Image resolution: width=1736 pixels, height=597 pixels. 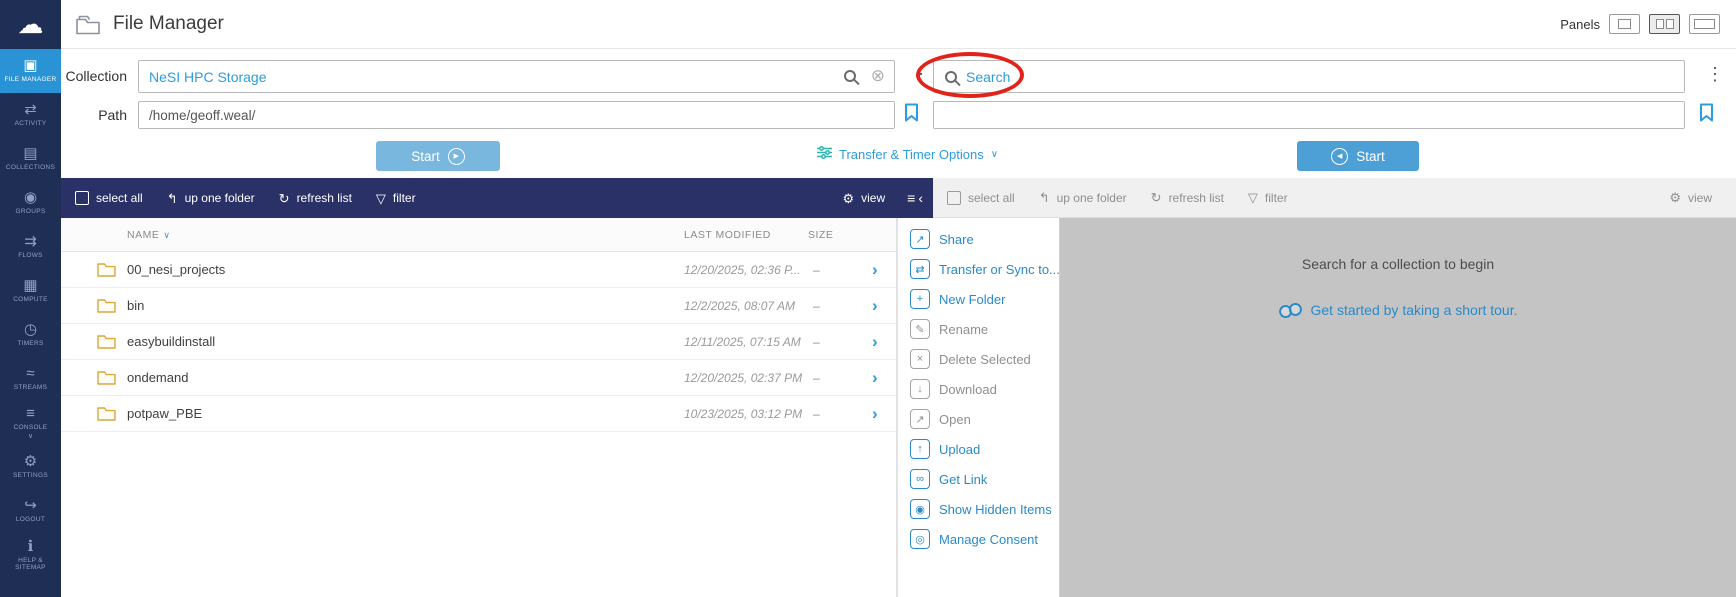 What do you see at coordinates (30, 555) in the screenshot?
I see `sidebar-item: ℹ HELP & SITEMAP ∨` at bounding box center [30, 555].